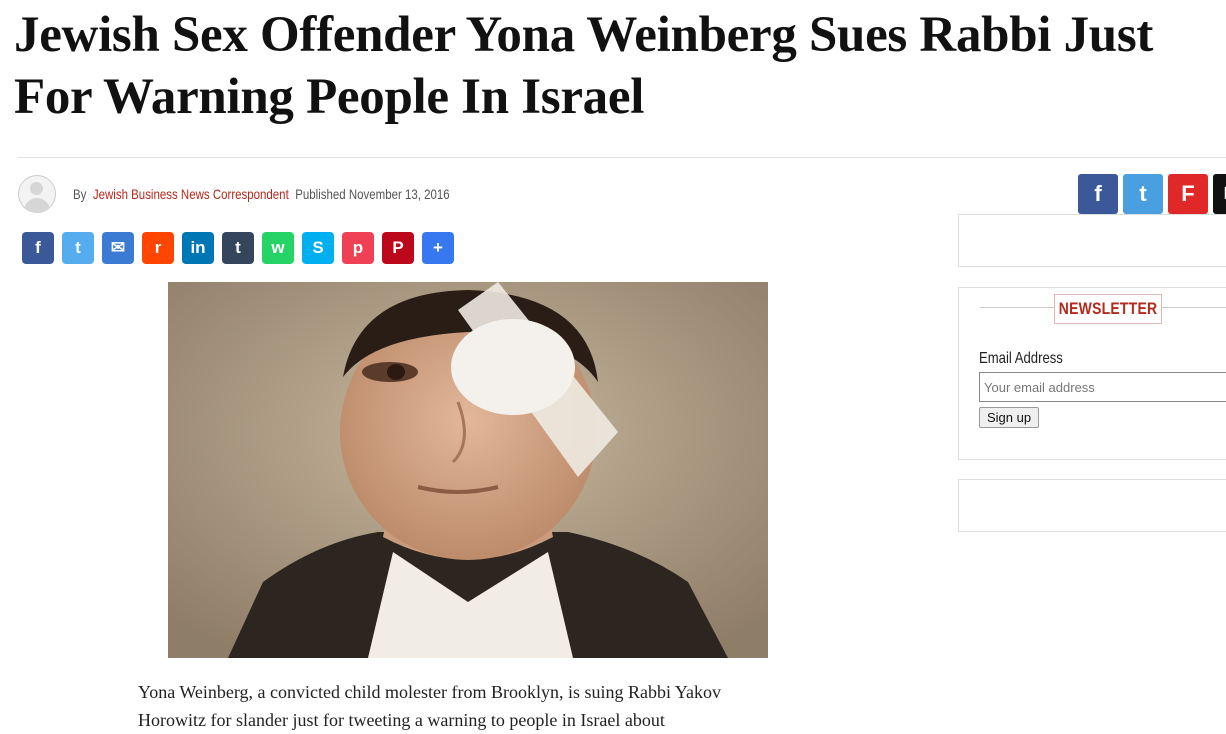 Image resolution: width=1226 pixels, height=734 pixels. Describe the element at coordinates (1017, 307) in the screenshot. I see `newsletter-divider-left` at that location.